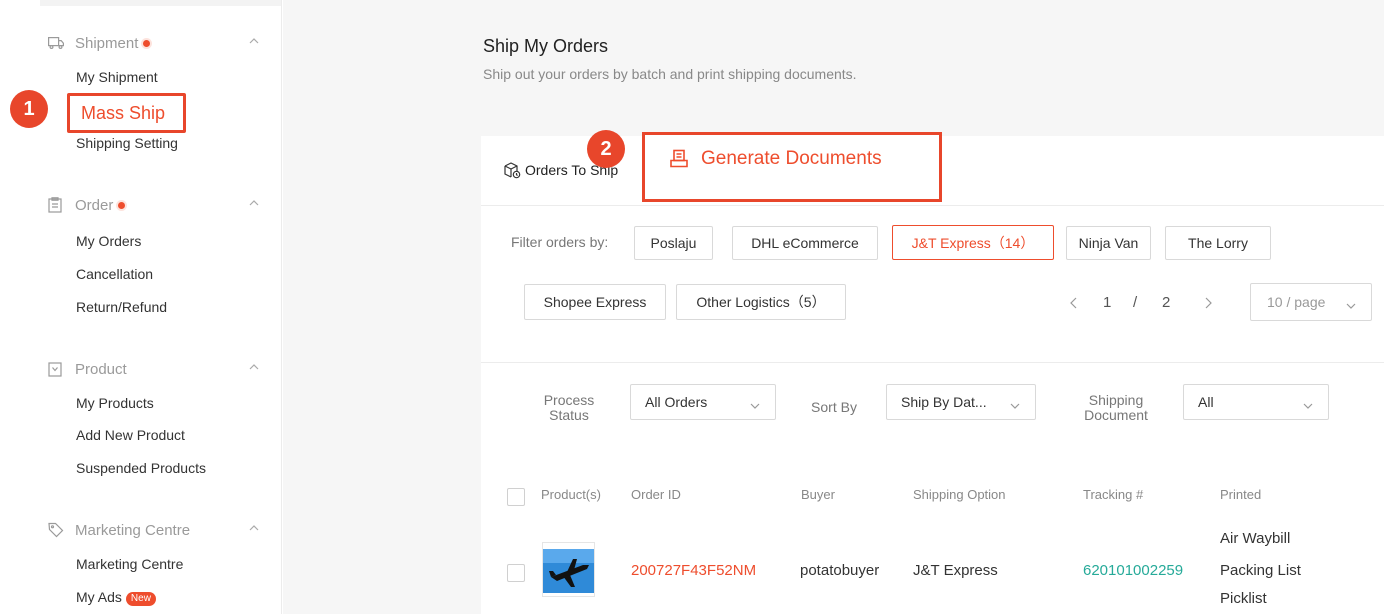  I want to click on column-header-products: Product(s), so click(571, 494).